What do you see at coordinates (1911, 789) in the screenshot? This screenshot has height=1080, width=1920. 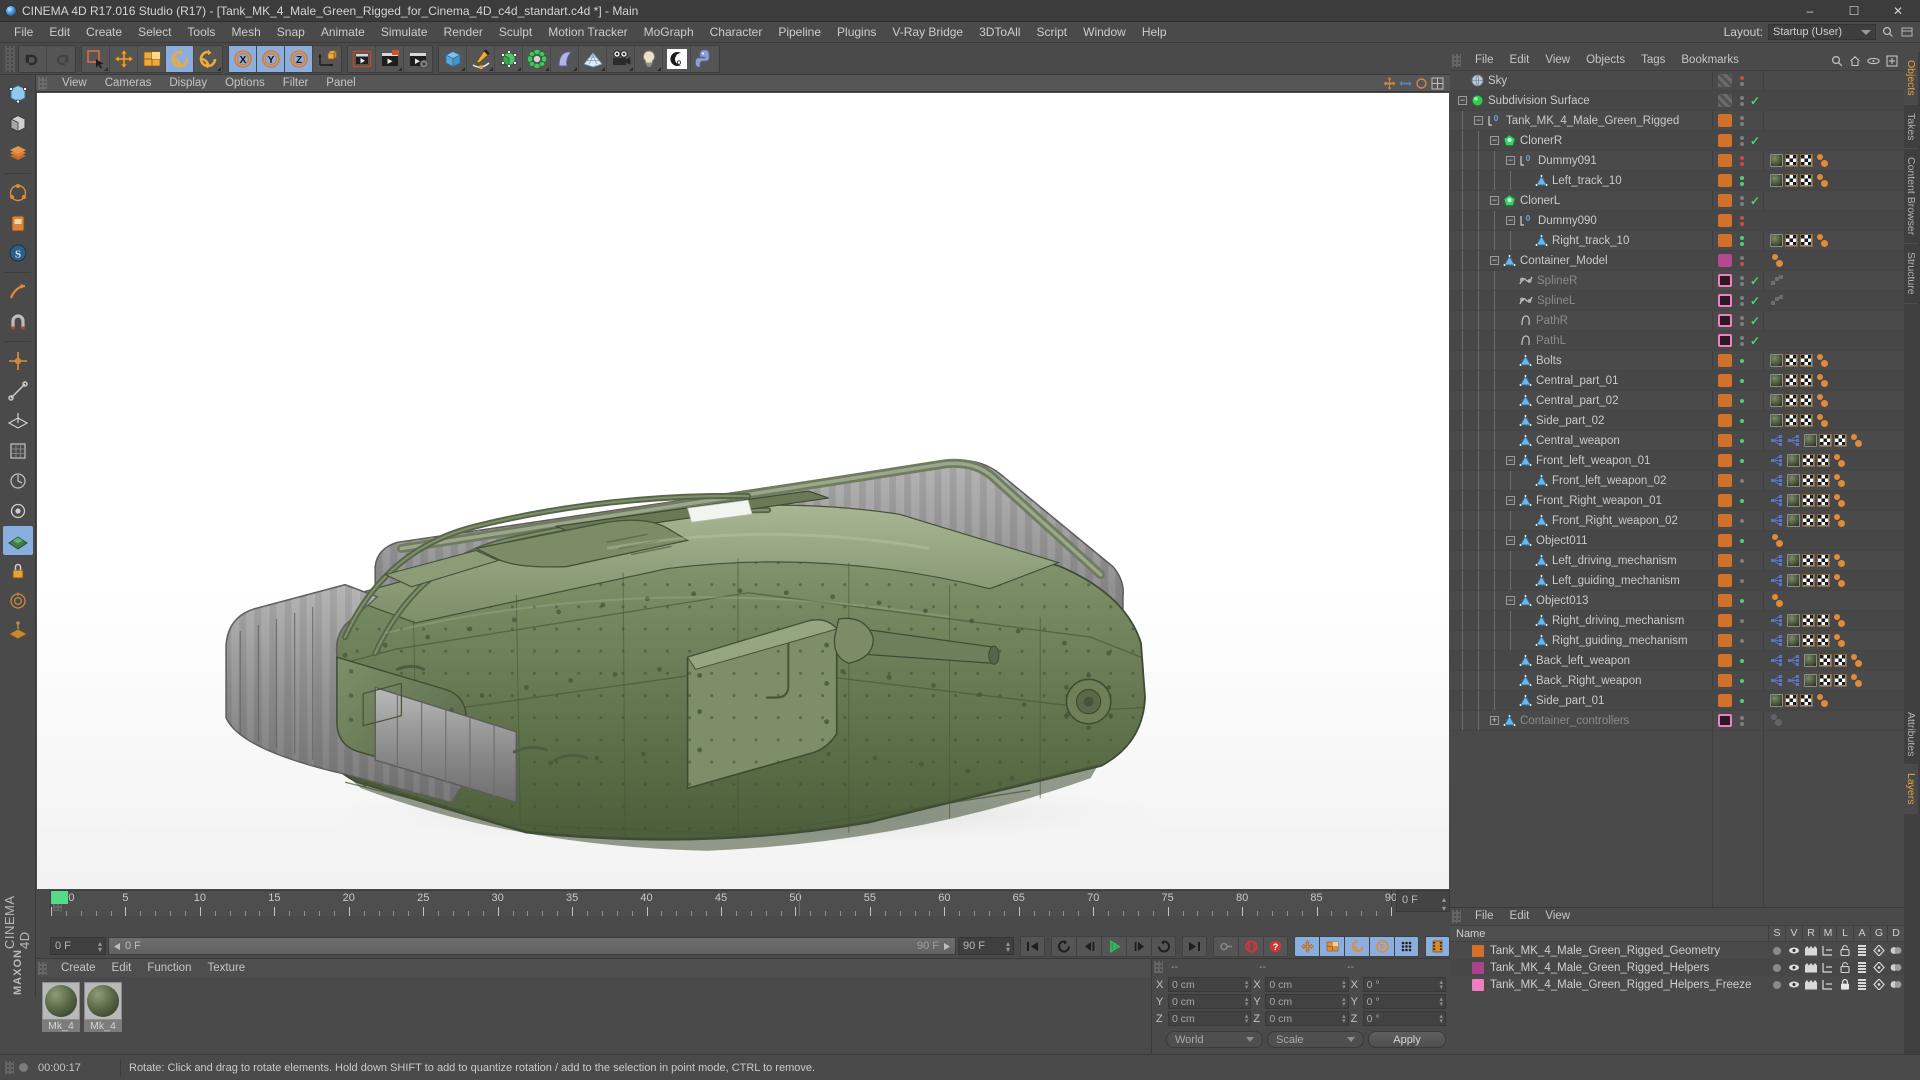 I see `tab-layers: Layers` at bounding box center [1911, 789].